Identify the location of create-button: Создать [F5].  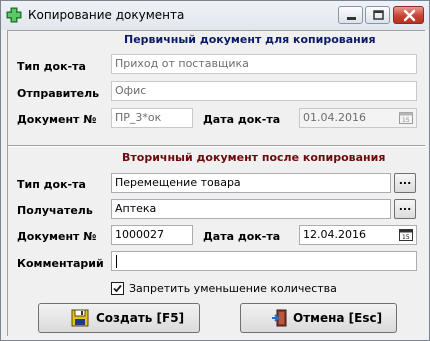
(119, 318).